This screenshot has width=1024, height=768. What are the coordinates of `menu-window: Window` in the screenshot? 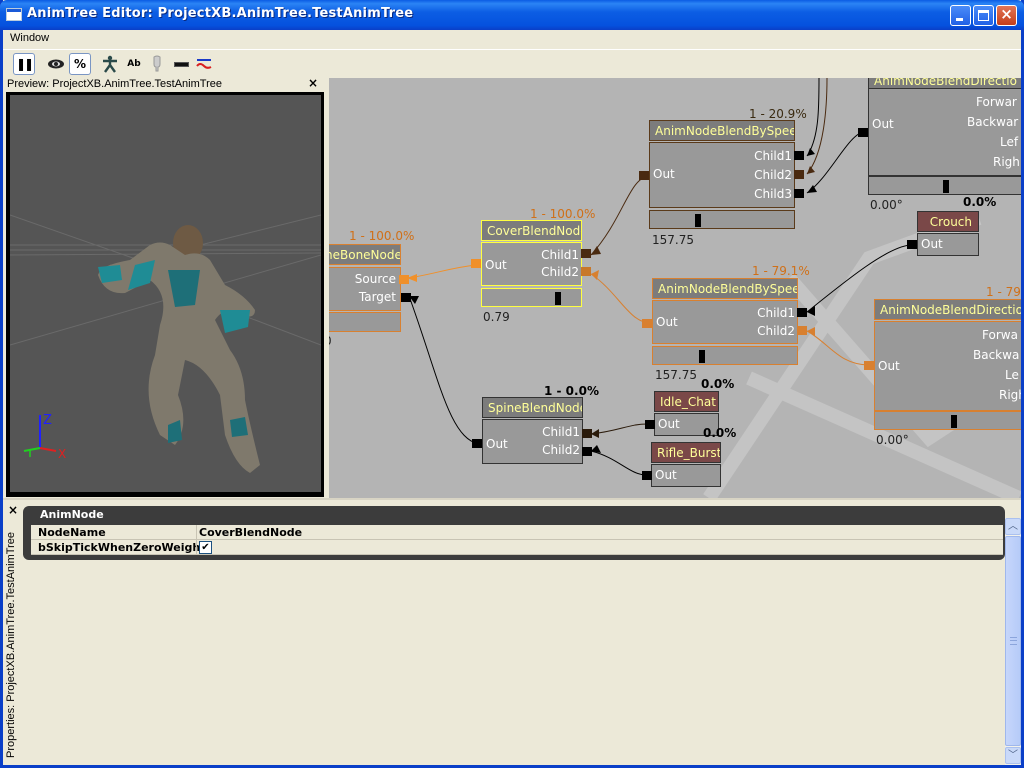 It's located at (29, 38).